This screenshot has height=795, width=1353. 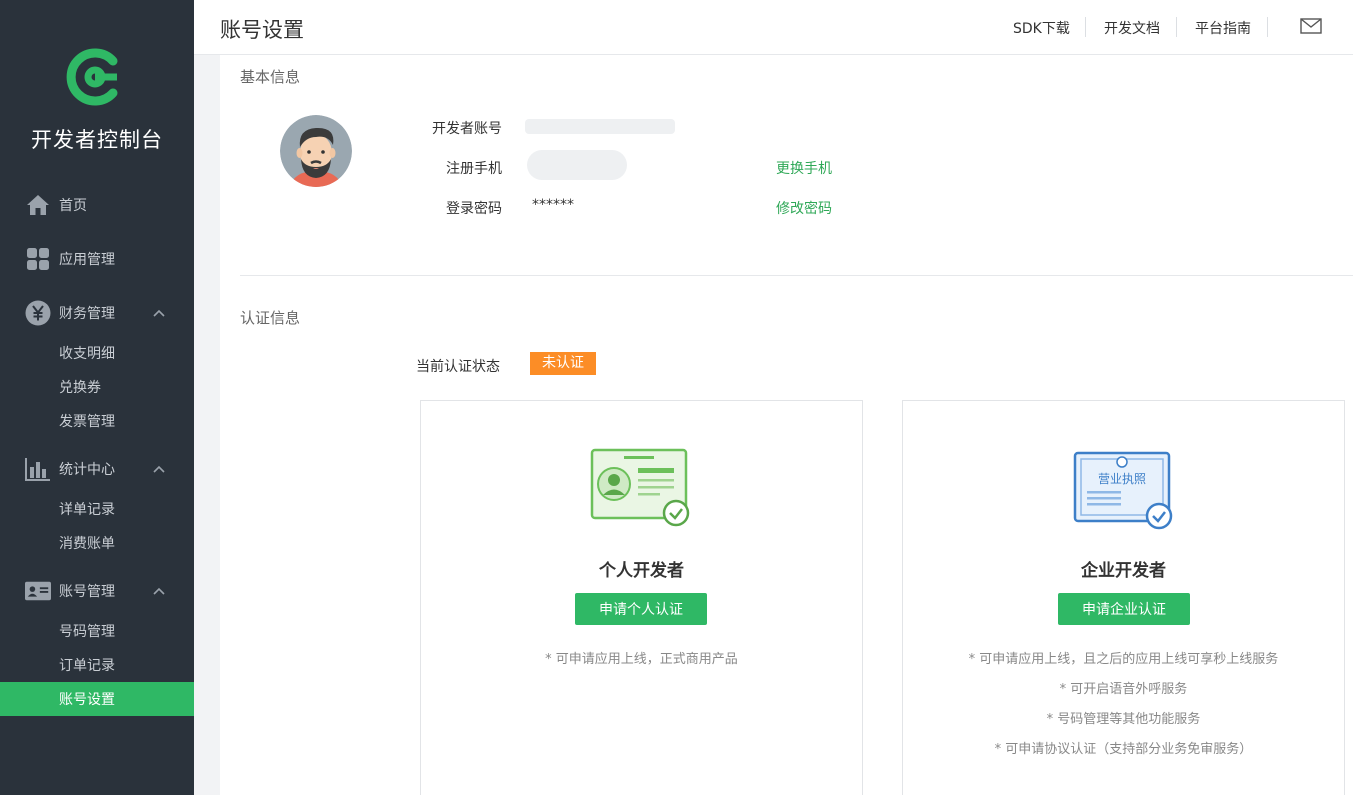 I want to click on platform-guide-link: 平台指南, so click(x=1223, y=28).